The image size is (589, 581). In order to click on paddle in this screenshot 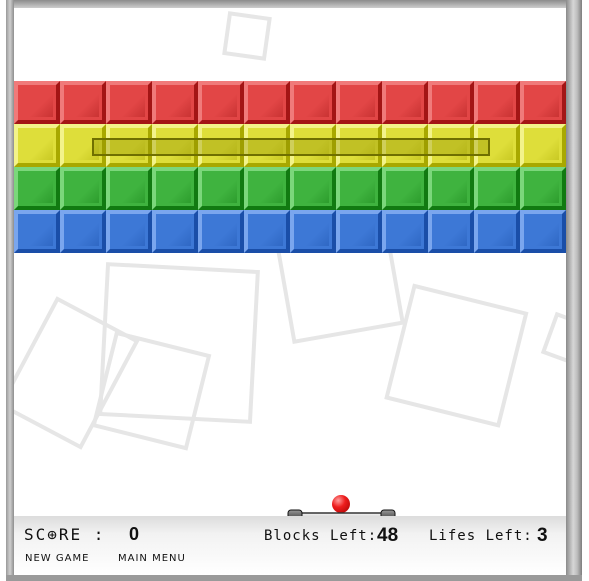, I will do `click(341, 512)`.